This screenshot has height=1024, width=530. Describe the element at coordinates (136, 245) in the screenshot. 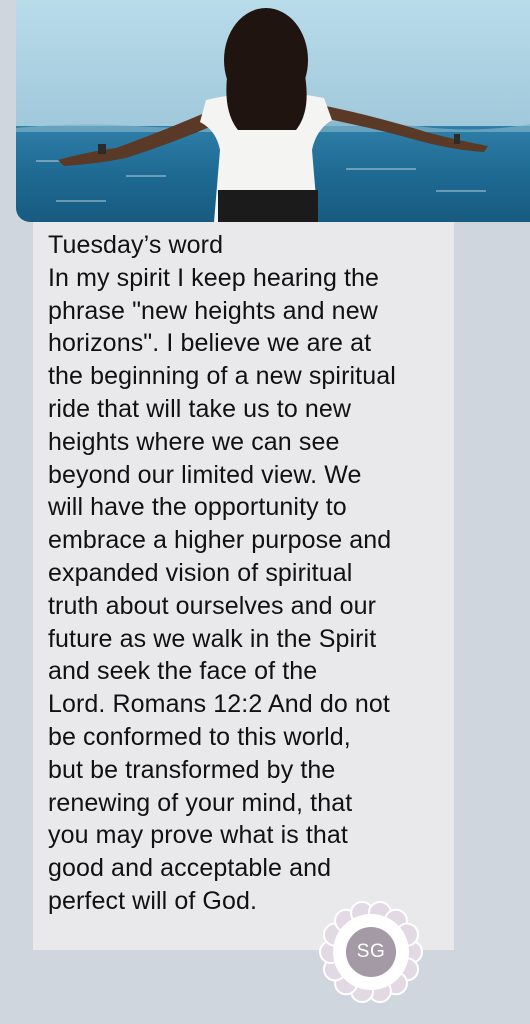

I see `message-header: Tuesday’s word` at that location.